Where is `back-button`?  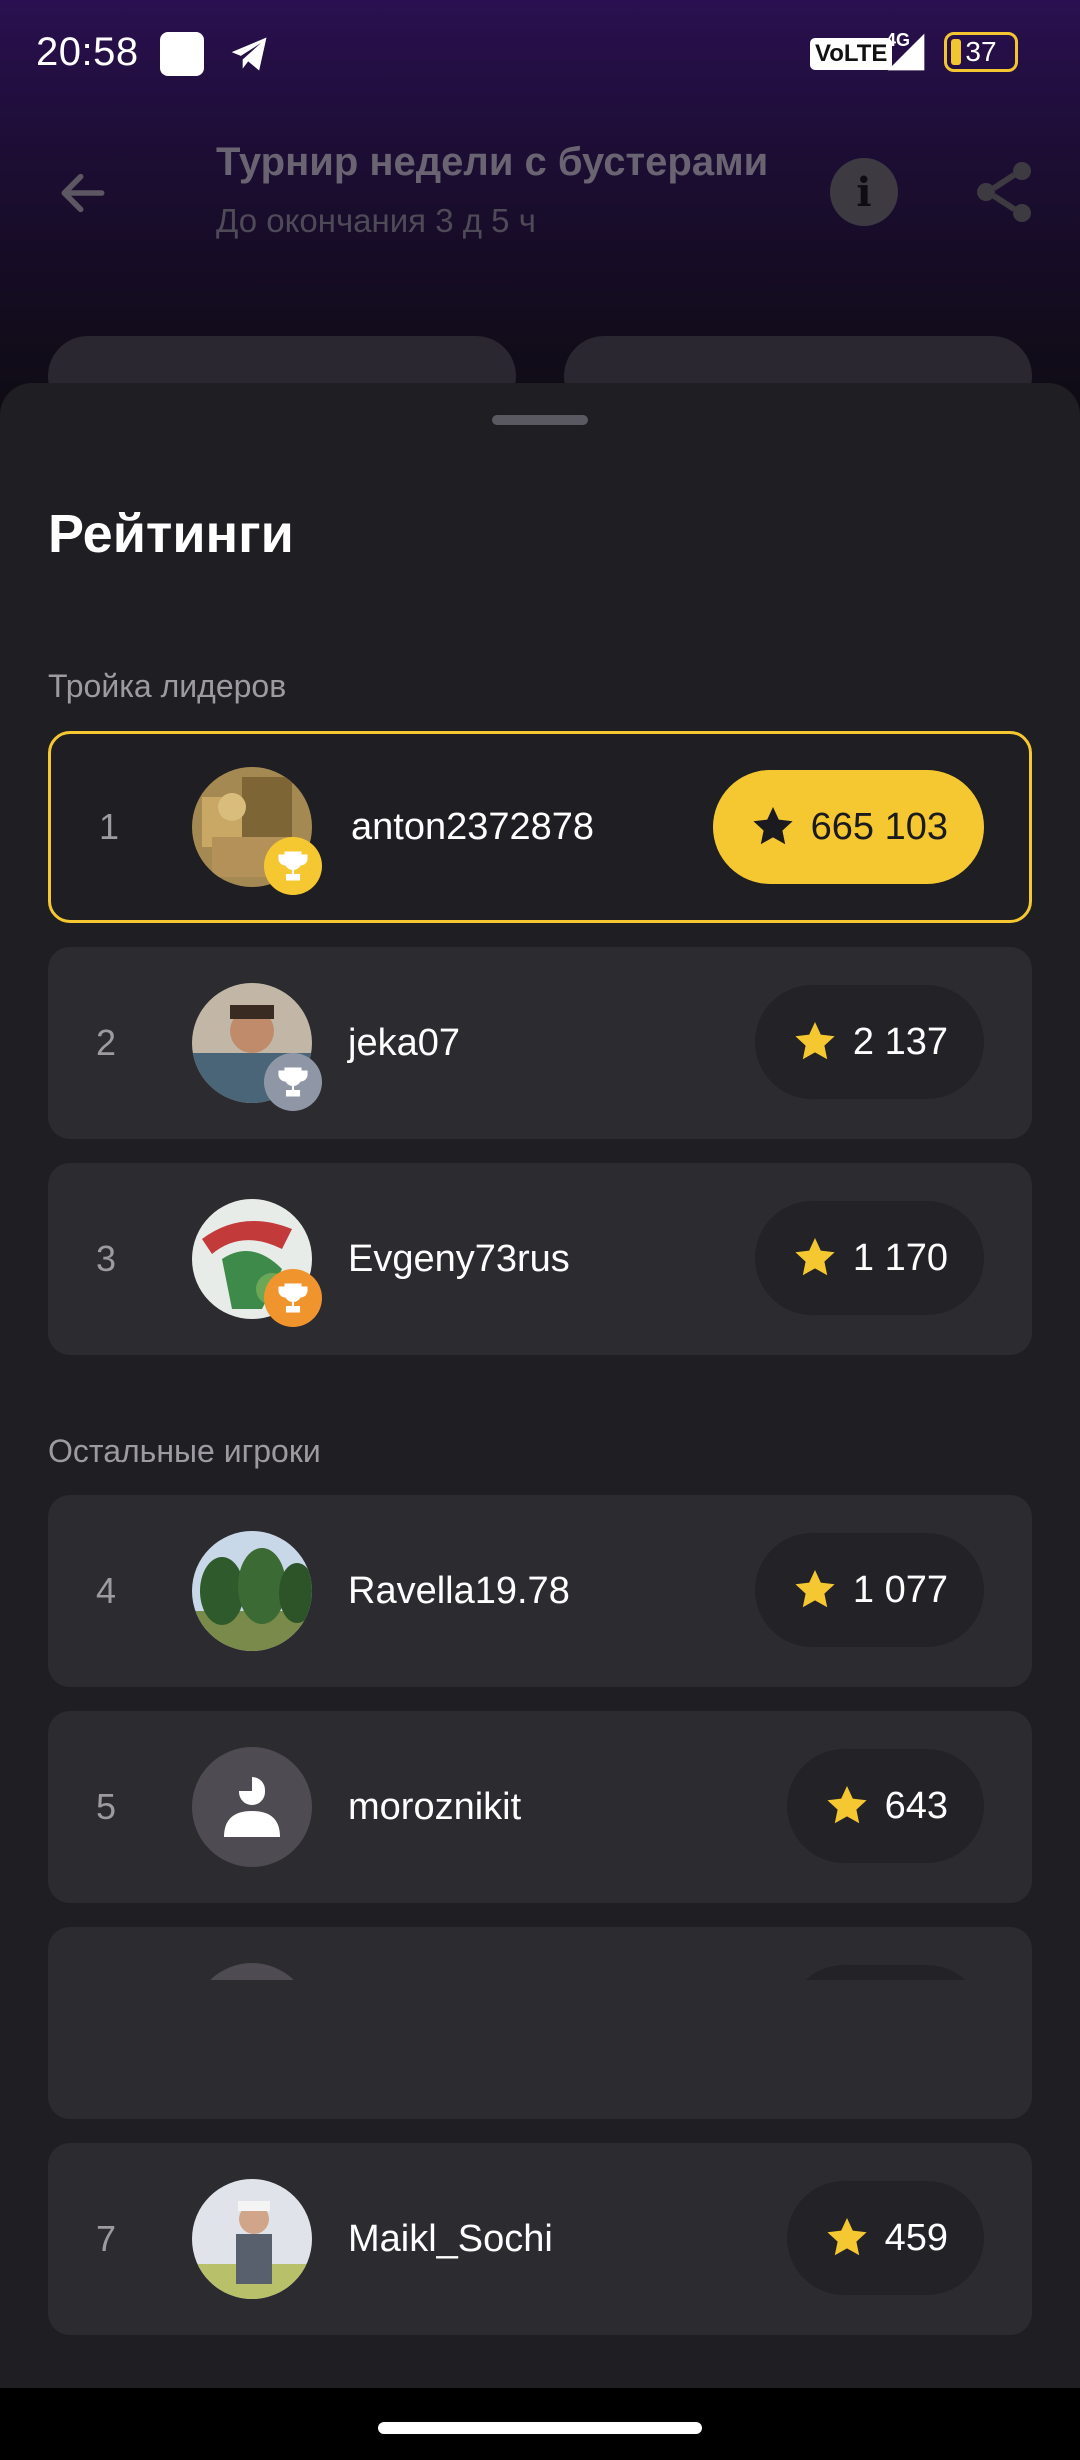 back-button is located at coordinates (83, 193).